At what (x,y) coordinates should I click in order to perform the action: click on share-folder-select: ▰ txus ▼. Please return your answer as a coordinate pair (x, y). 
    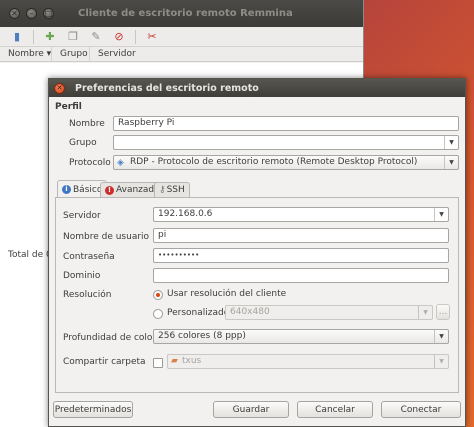
    Looking at the image, I should click on (308, 361).